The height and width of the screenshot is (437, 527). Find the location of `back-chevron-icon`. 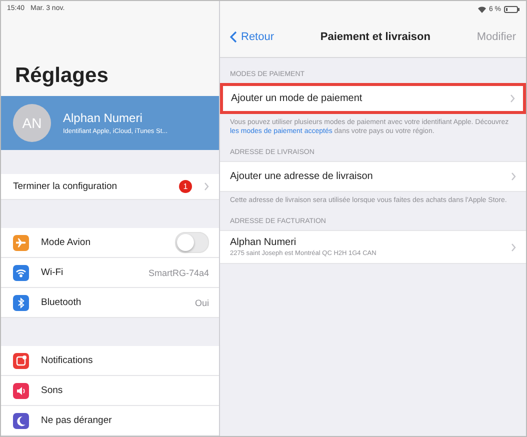

back-chevron-icon is located at coordinates (233, 37).